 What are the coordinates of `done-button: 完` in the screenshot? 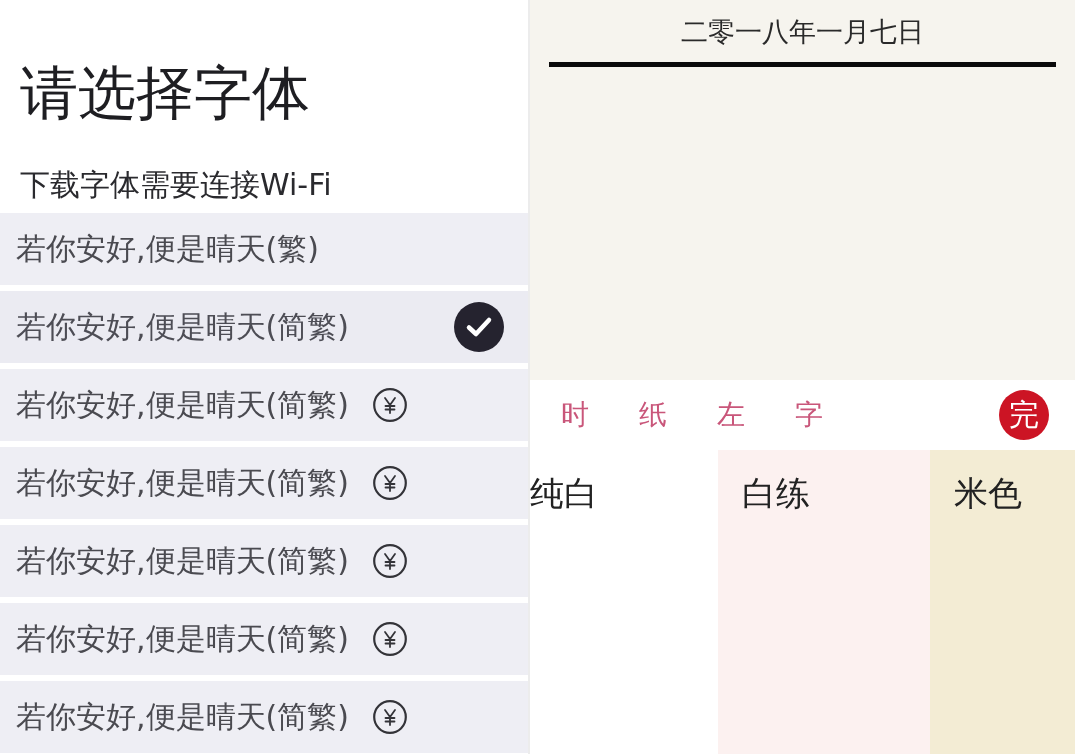 It's located at (1024, 415).